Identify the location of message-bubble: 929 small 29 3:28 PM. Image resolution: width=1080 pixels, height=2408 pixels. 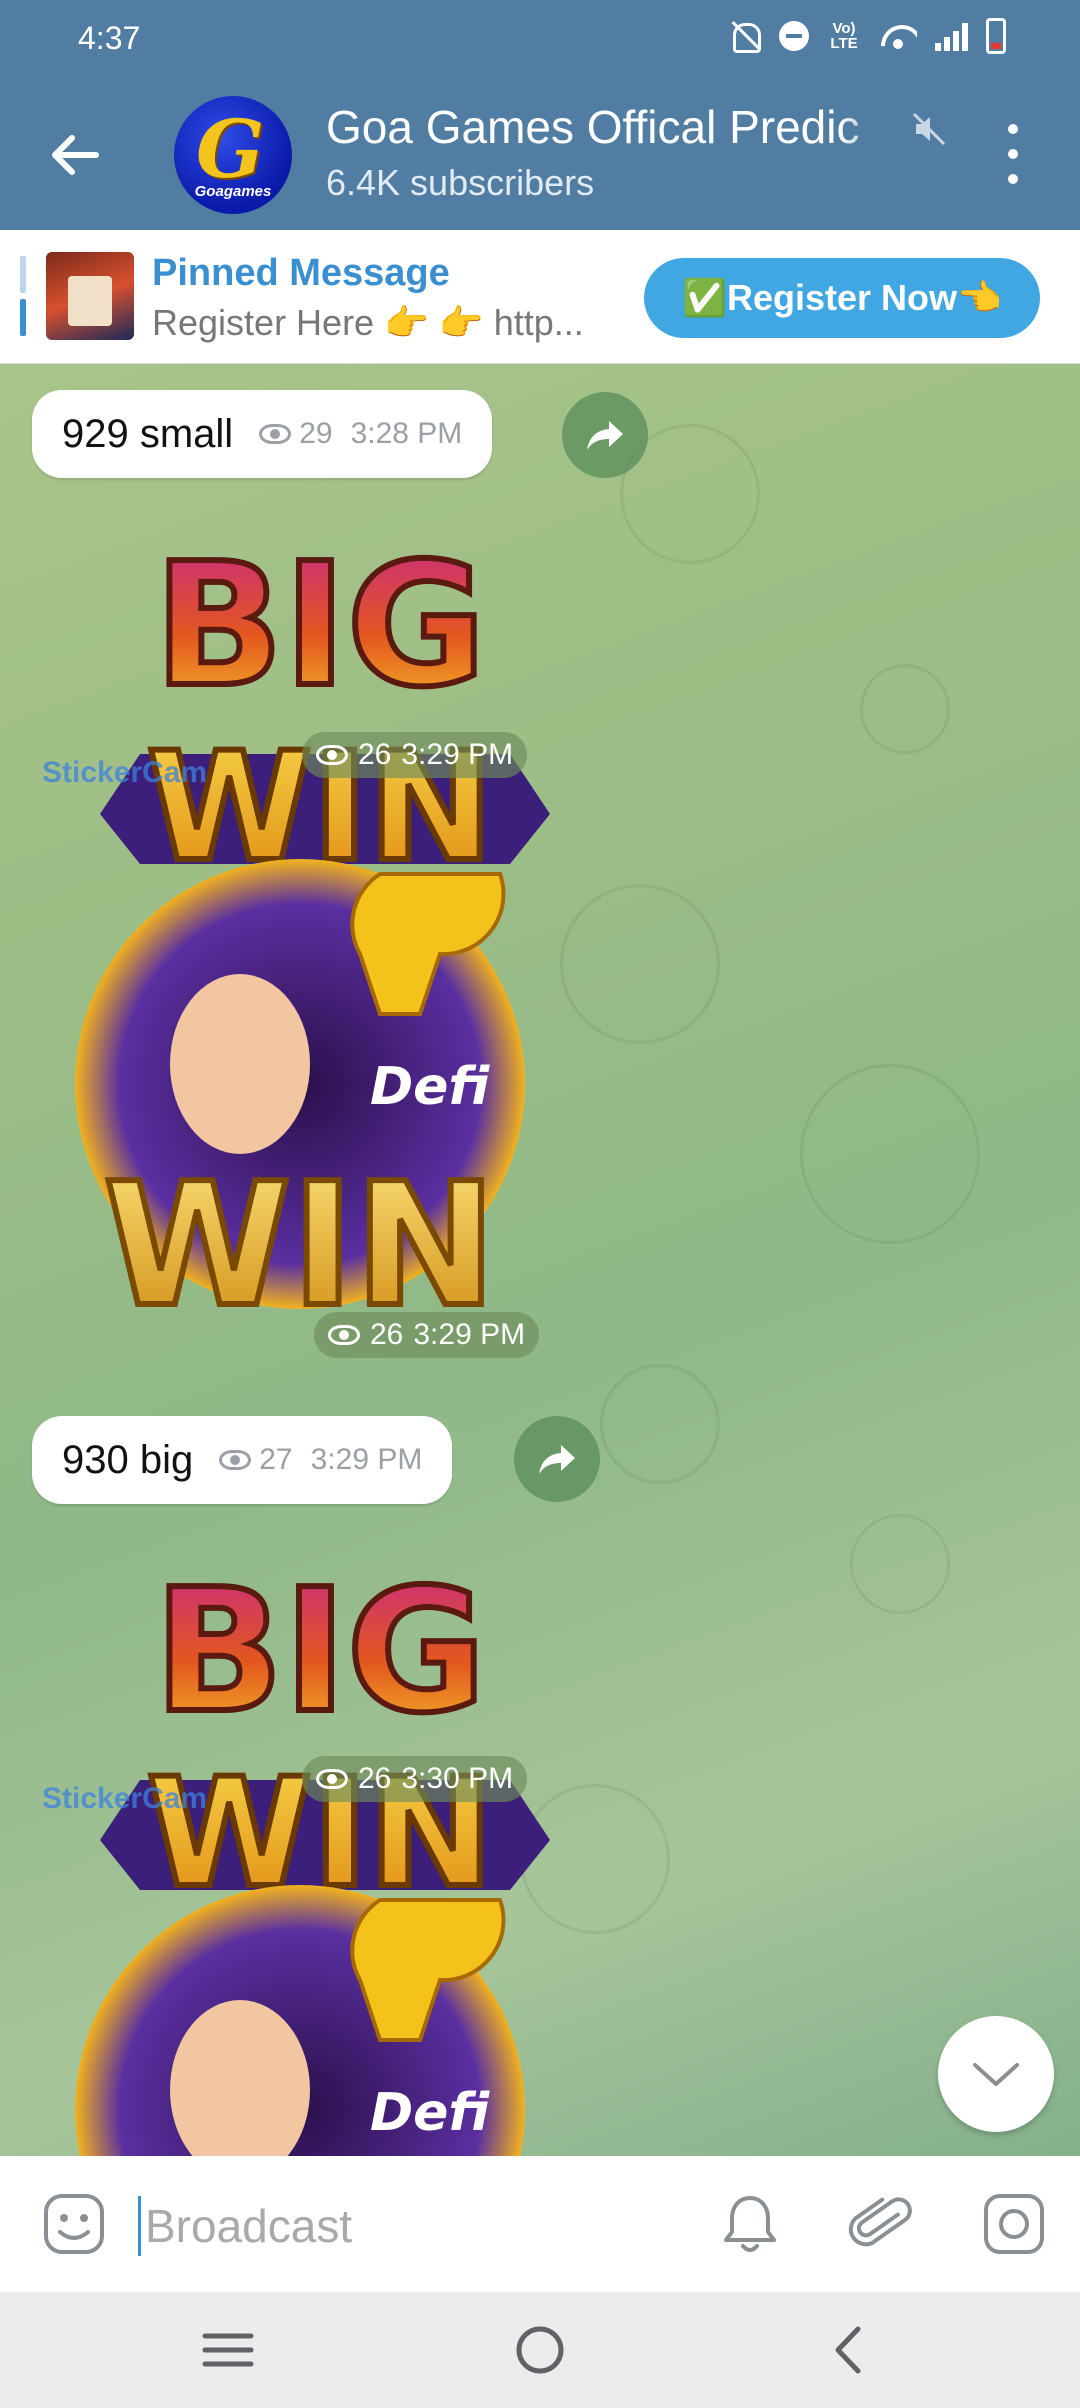
(262, 434).